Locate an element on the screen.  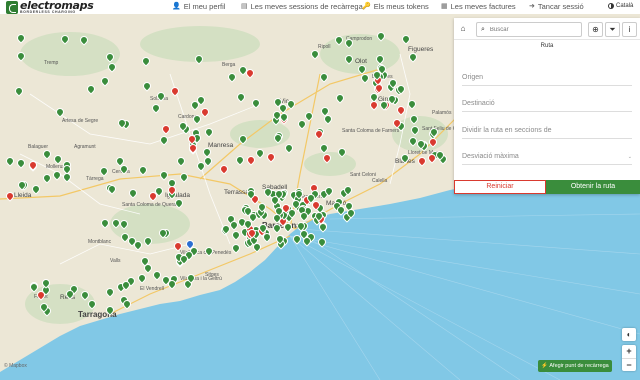
get-route-button: Obtenir la ruta is located at coordinates (593, 187).